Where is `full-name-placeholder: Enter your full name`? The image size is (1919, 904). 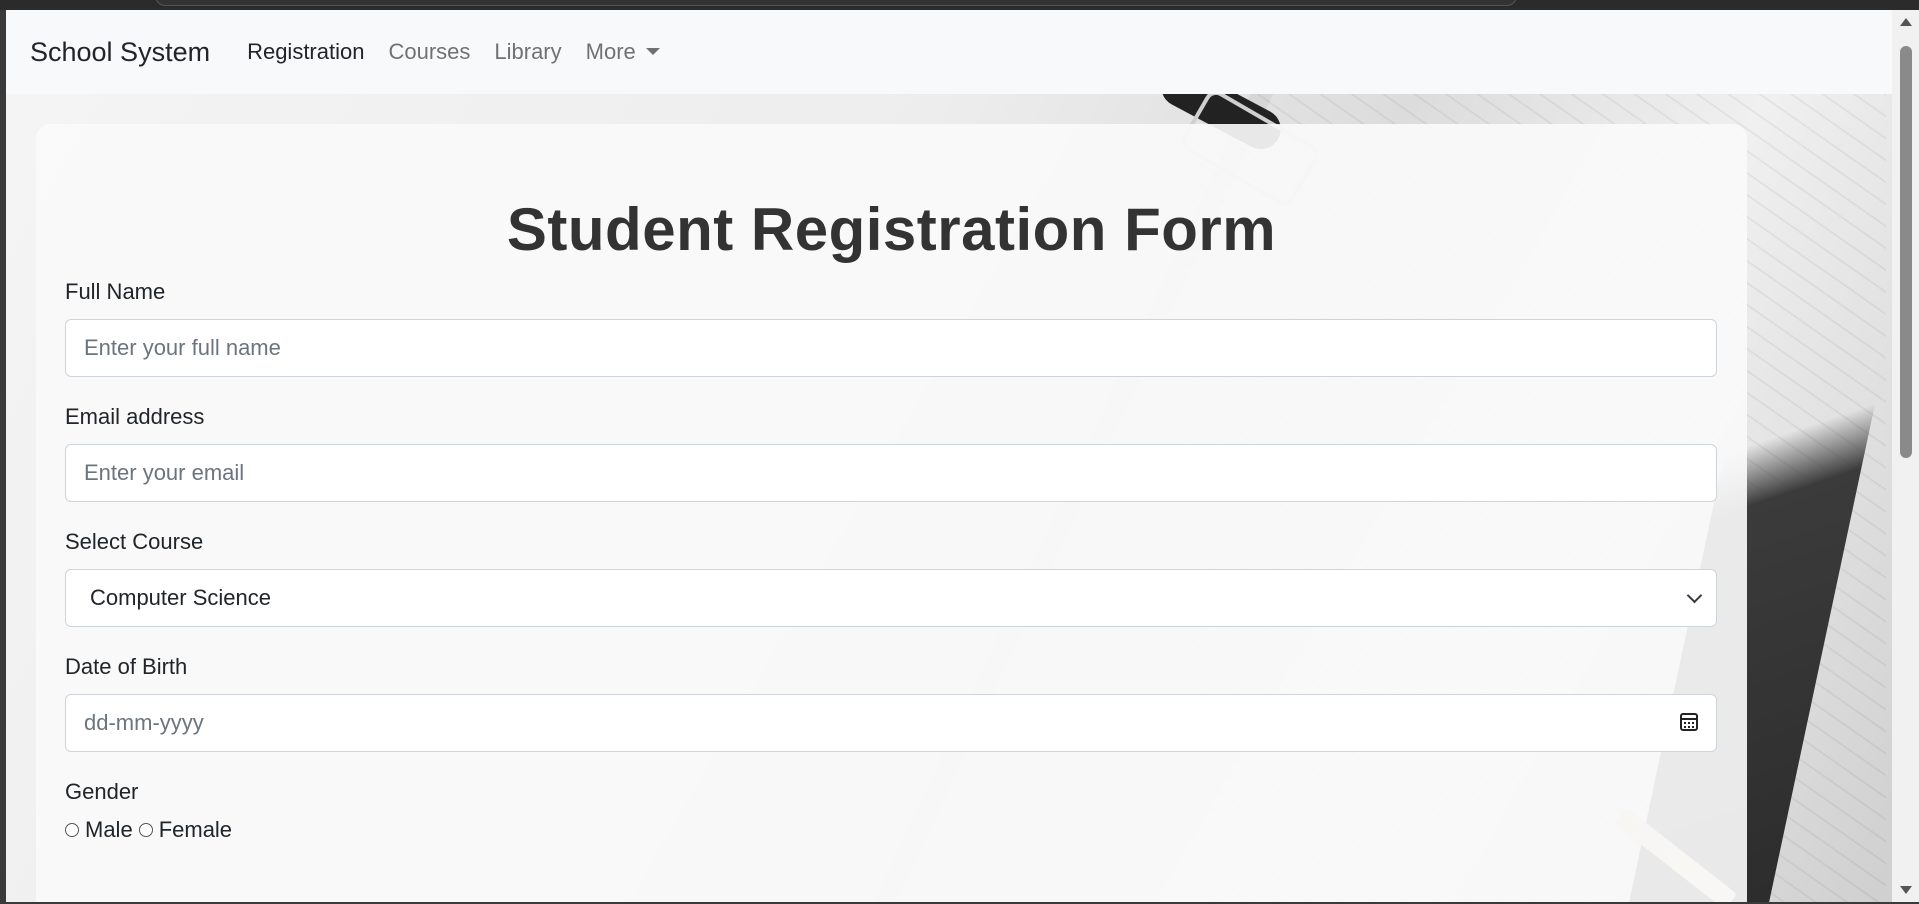 full-name-placeholder: Enter your full name is located at coordinates (182, 347).